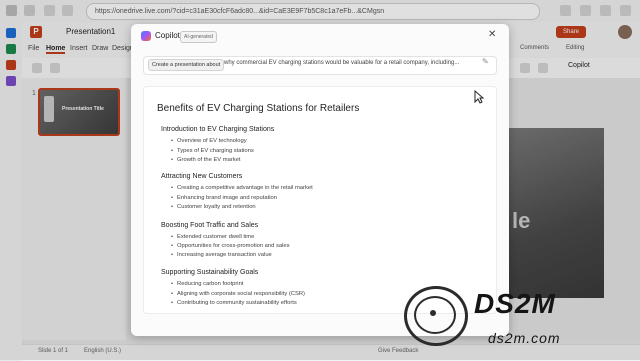 This screenshot has width=640, height=361. Describe the element at coordinates (209, 141) in the screenshot. I see `outline-item: Overview of EV technology` at that location.